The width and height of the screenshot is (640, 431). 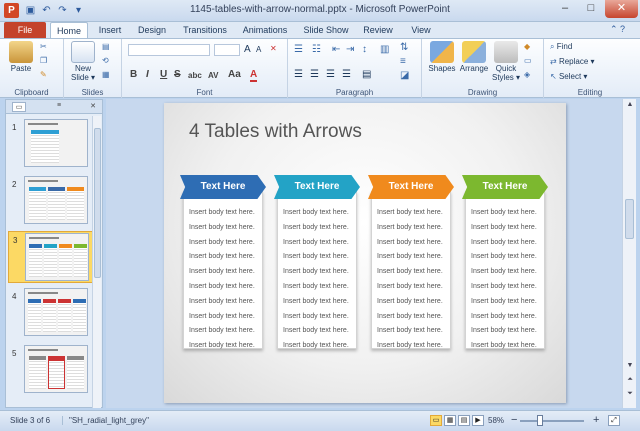 I want to click on group-label: Editing, so click(x=590, y=92).